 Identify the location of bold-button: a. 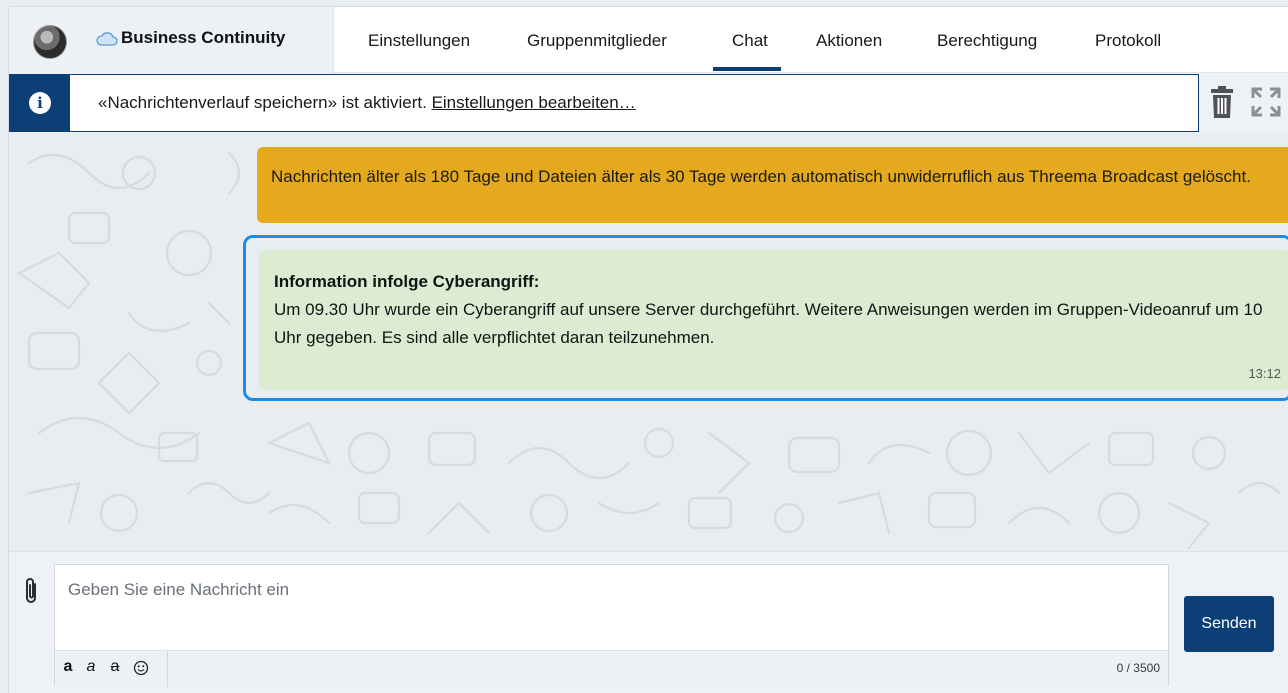
(68, 668).